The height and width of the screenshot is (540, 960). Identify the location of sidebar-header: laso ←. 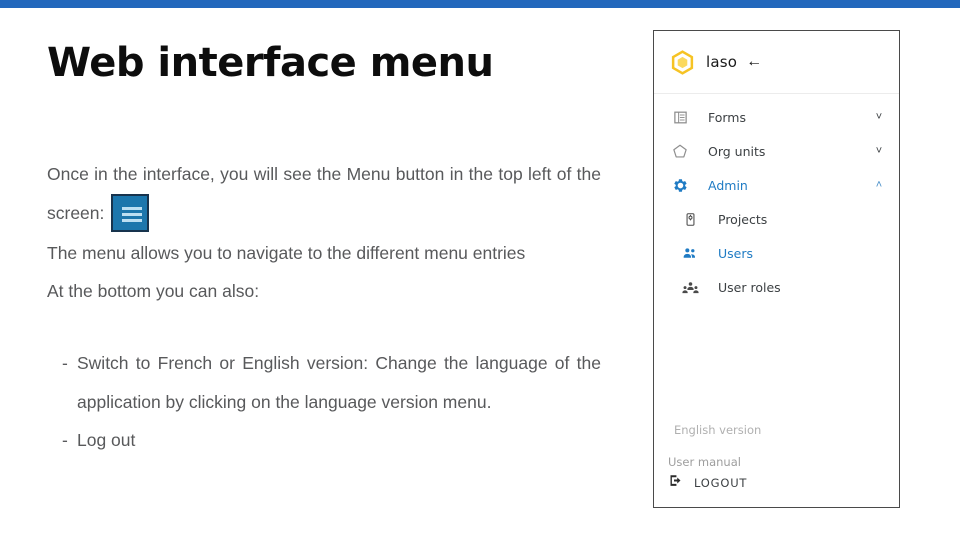
(776, 62).